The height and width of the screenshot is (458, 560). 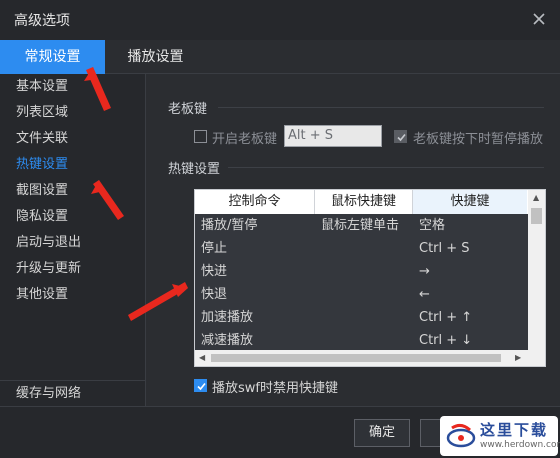 I want to click on scroll-up-icon: ▲, so click(x=536, y=197).